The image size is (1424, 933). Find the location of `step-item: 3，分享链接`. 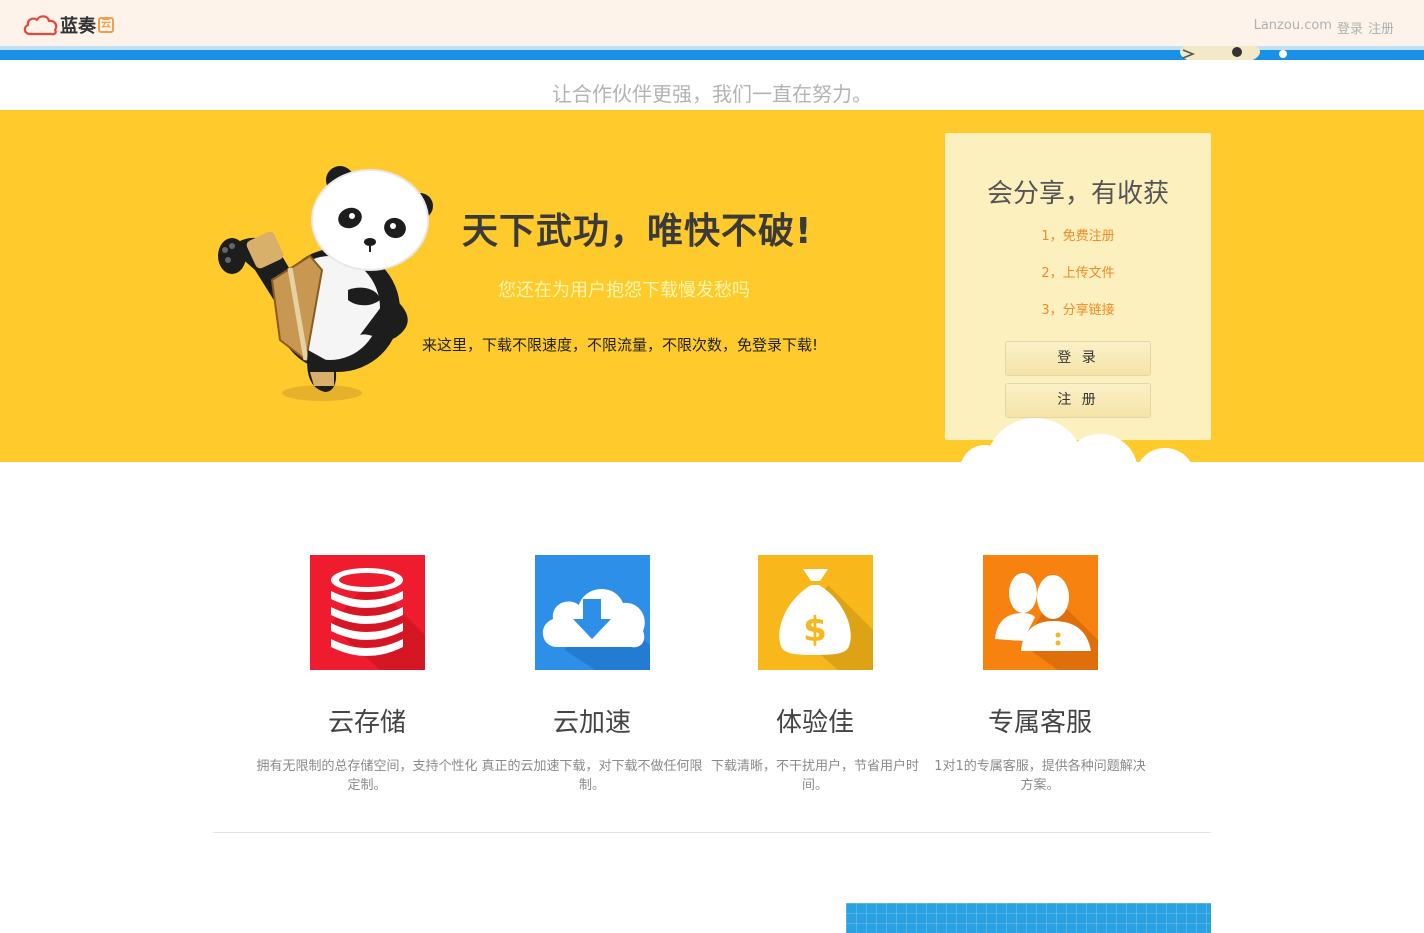

step-item: 3，分享链接 is located at coordinates (1078, 310).